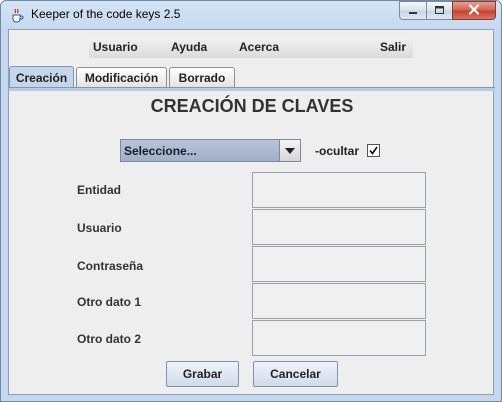 The height and width of the screenshot is (402, 502). I want to click on tab-borrado: Borrado, so click(202, 77).